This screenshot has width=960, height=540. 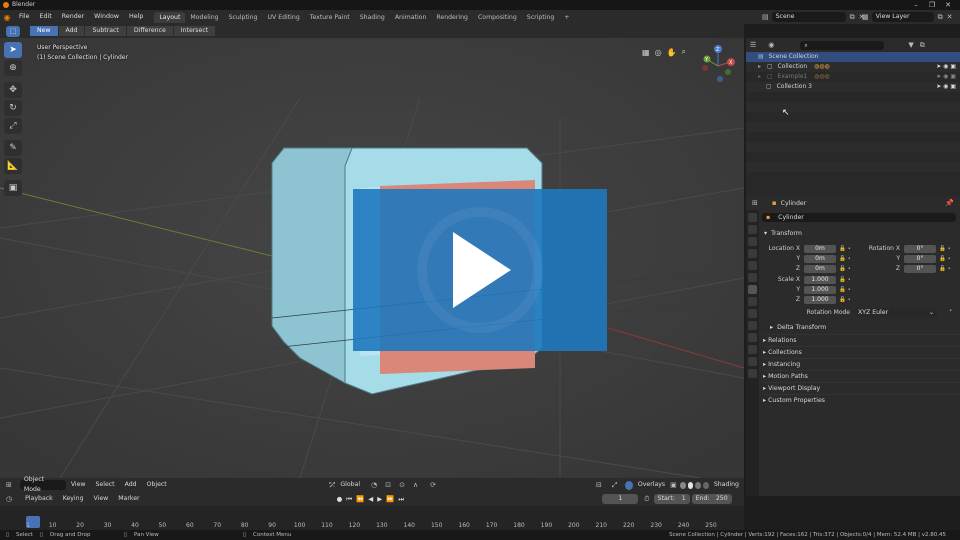 What do you see at coordinates (204, 17) in the screenshot?
I see `tab-modeling: Modeling` at bounding box center [204, 17].